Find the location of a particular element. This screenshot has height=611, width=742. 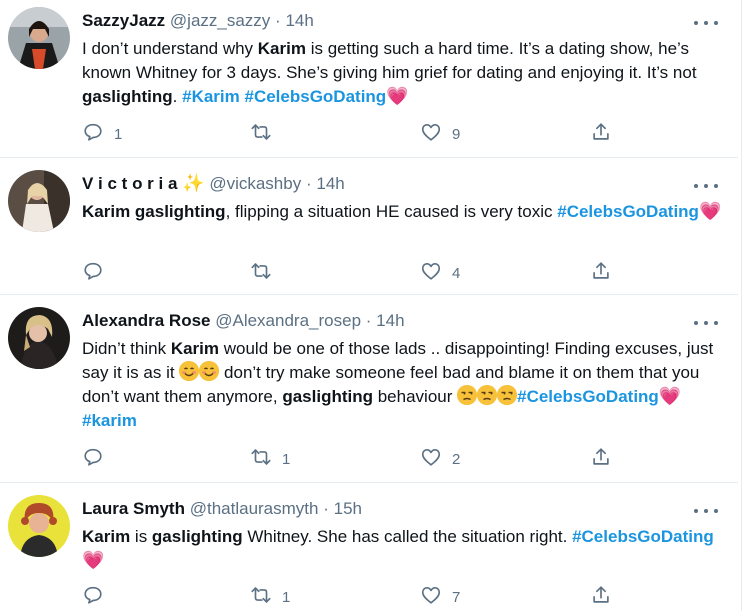

author-handle: @vickashby is located at coordinates (255, 183).